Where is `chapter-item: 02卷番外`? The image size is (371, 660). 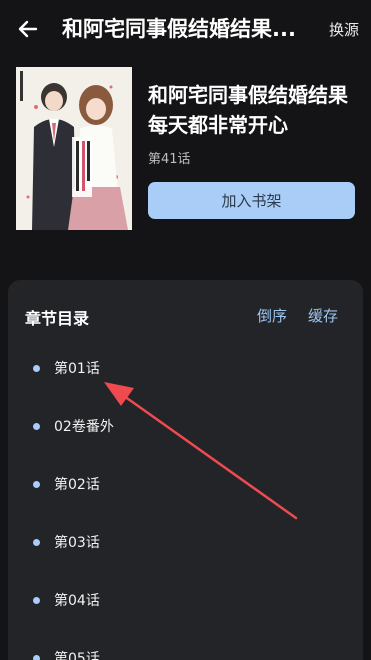
chapter-item: 02卷番外 is located at coordinates (185, 426).